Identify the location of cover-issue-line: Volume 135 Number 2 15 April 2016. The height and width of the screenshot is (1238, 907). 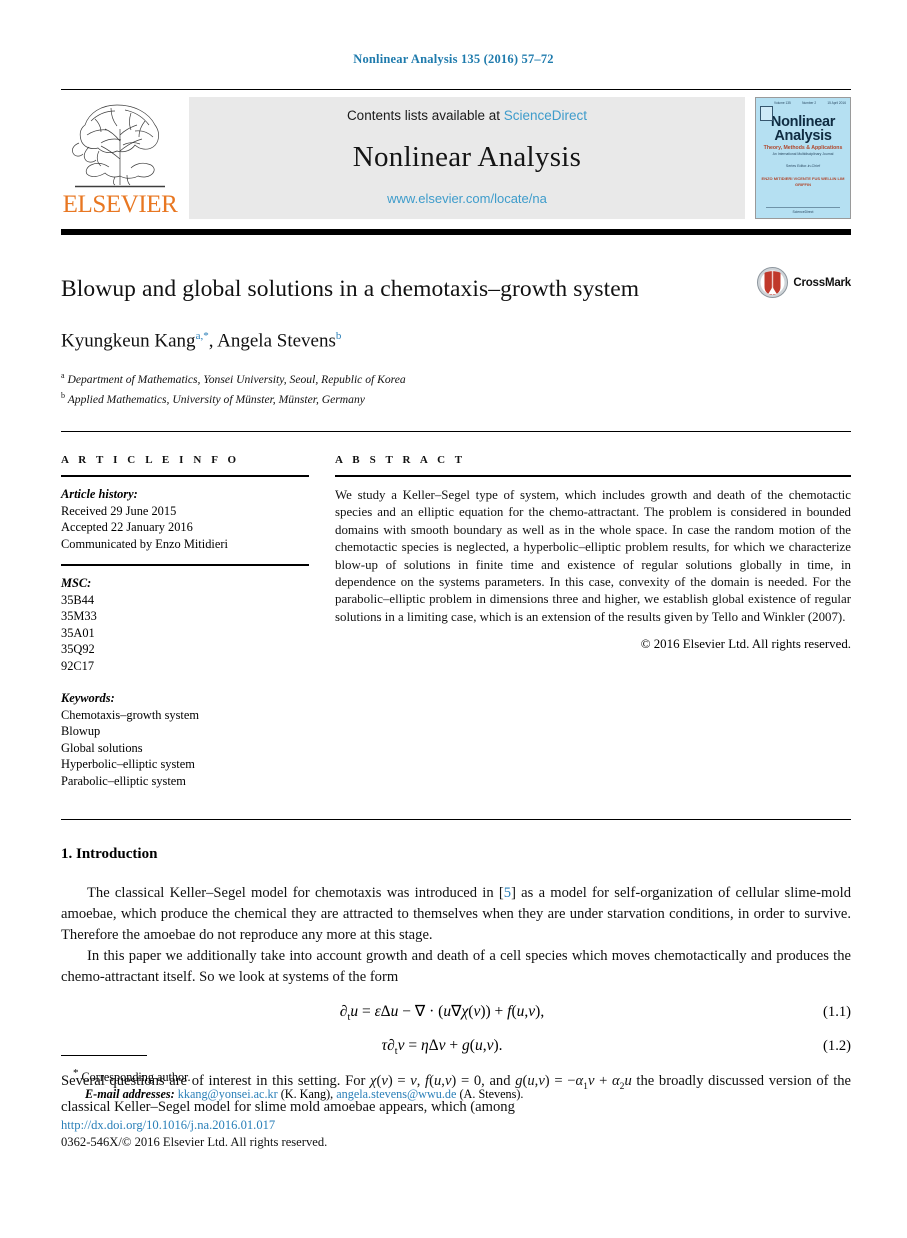
(803, 101).